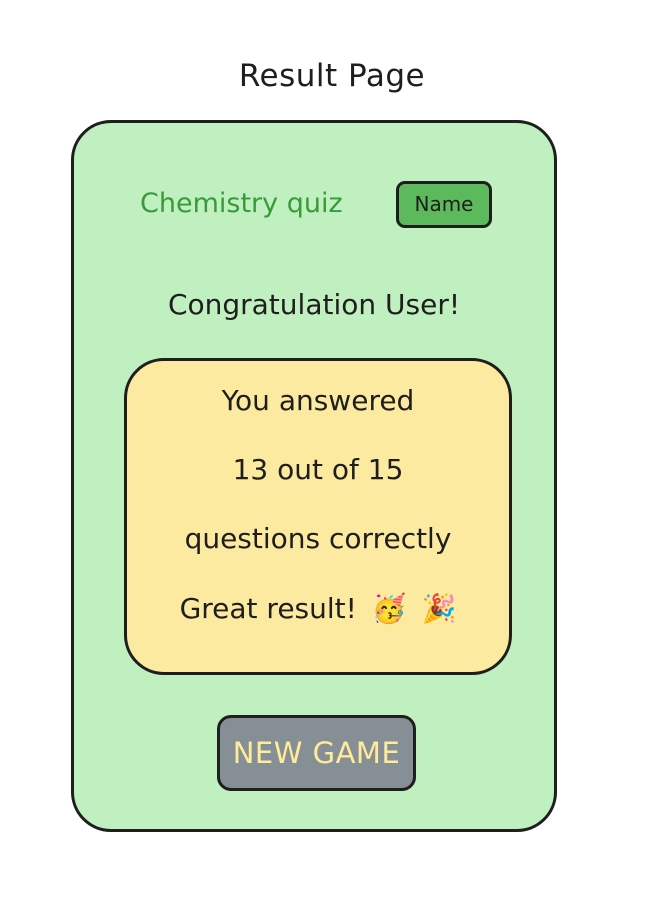 The width and height of the screenshot is (664, 906). I want to click on result-line-answered: You answered, so click(318, 400).